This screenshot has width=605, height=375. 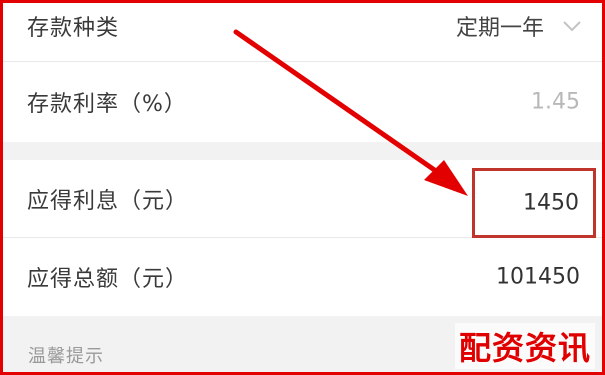 What do you see at coordinates (538, 277) in the screenshot?
I see `total-due-value: 101450` at bounding box center [538, 277].